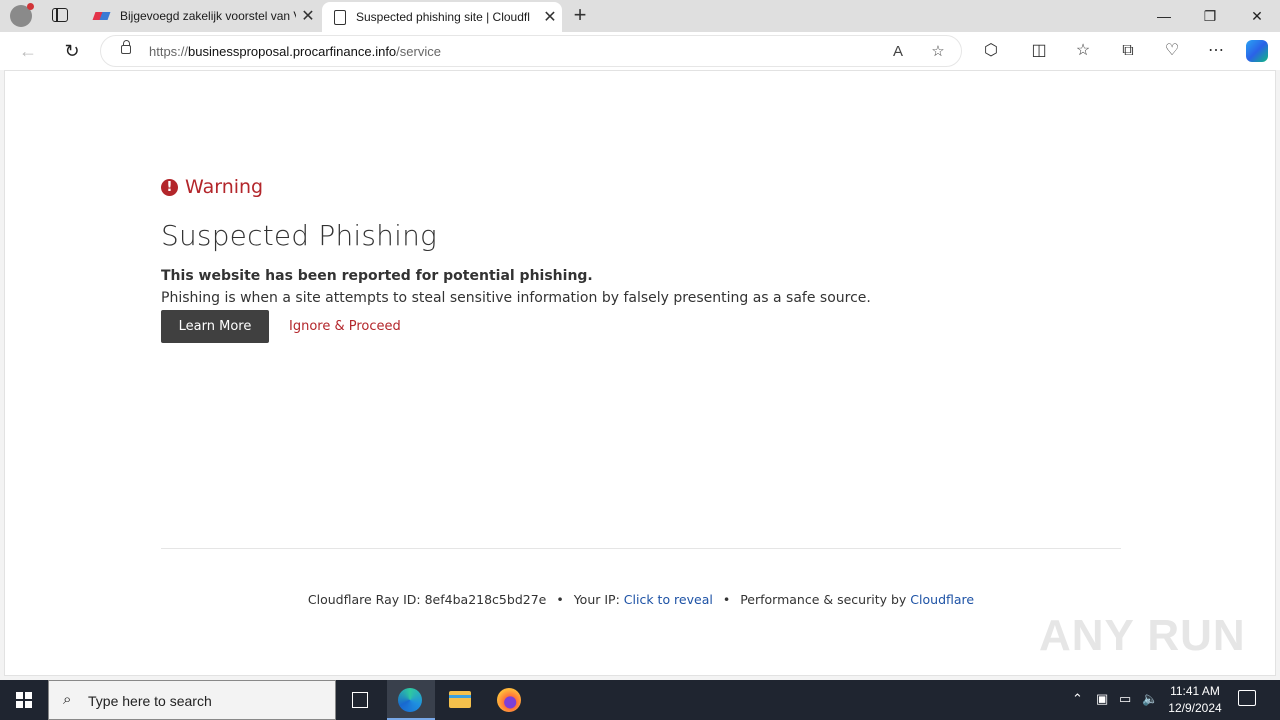 This screenshot has width=1280, height=720. What do you see at coordinates (345, 326) in the screenshot?
I see `ignore-proceed-link: Ignore & Proceed` at bounding box center [345, 326].